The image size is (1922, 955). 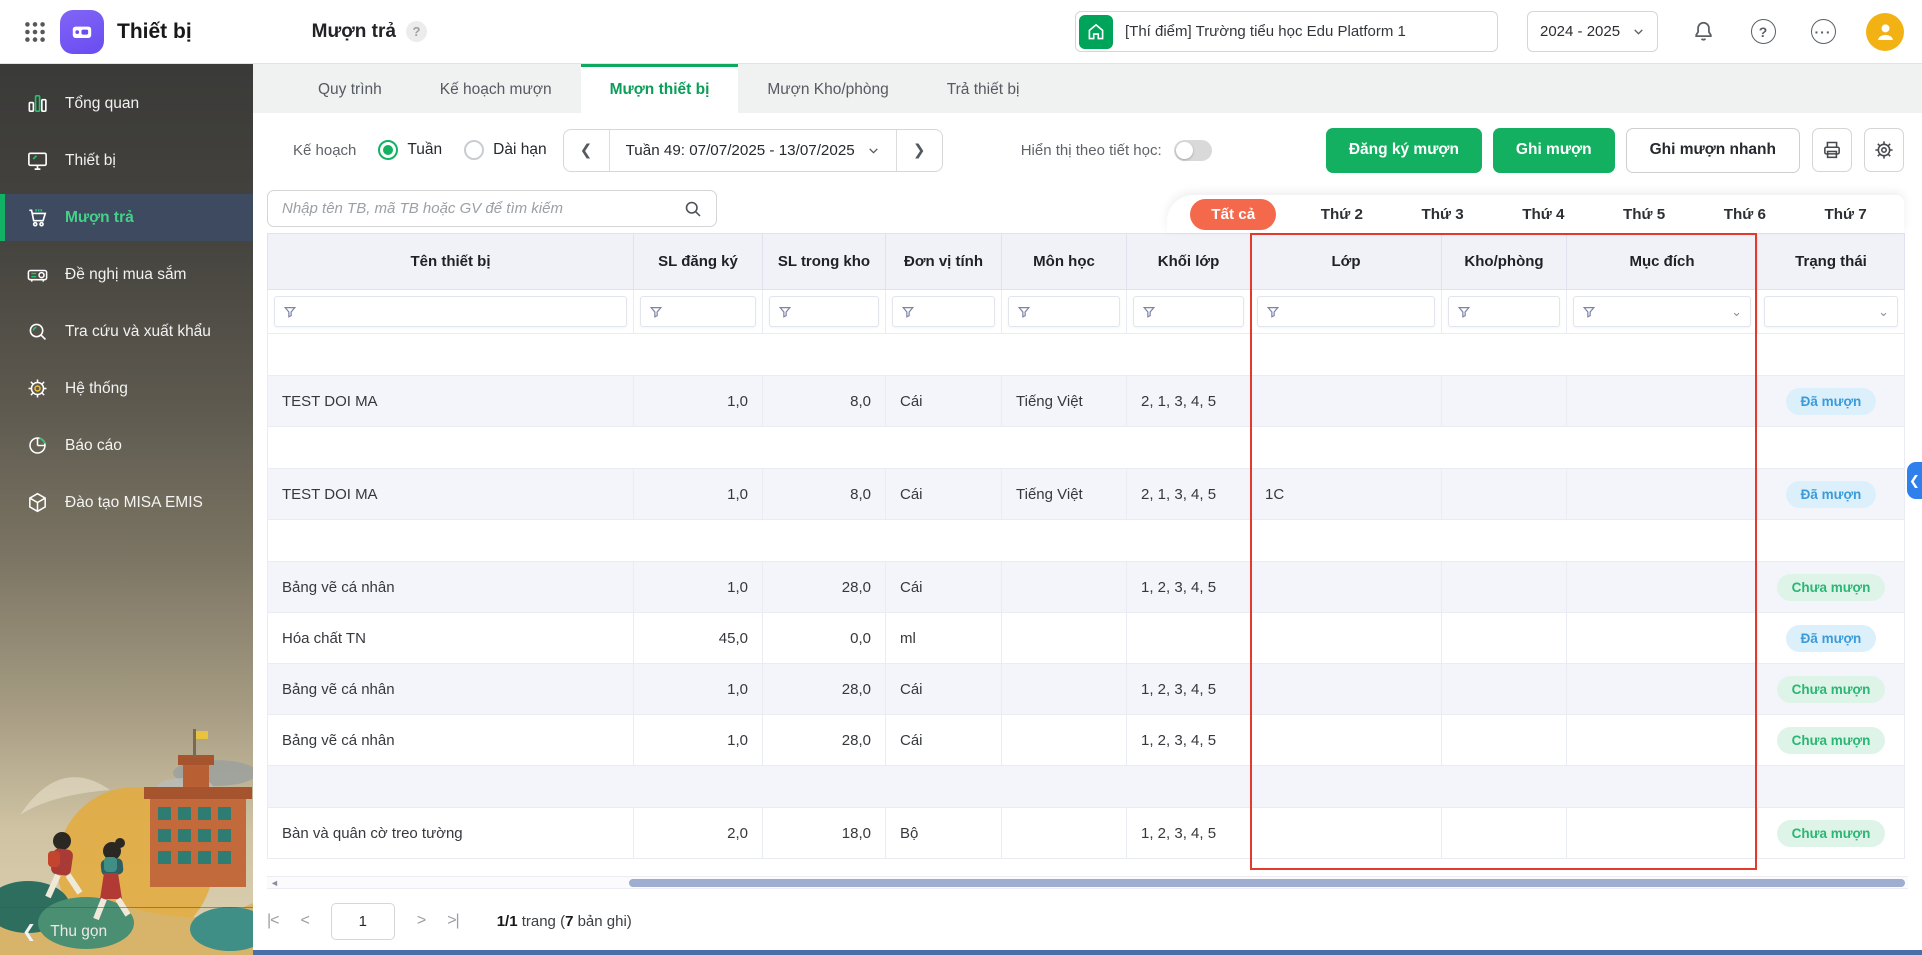 What do you see at coordinates (1064, 261) in the screenshot?
I see `column-header: Môn học` at bounding box center [1064, 261].